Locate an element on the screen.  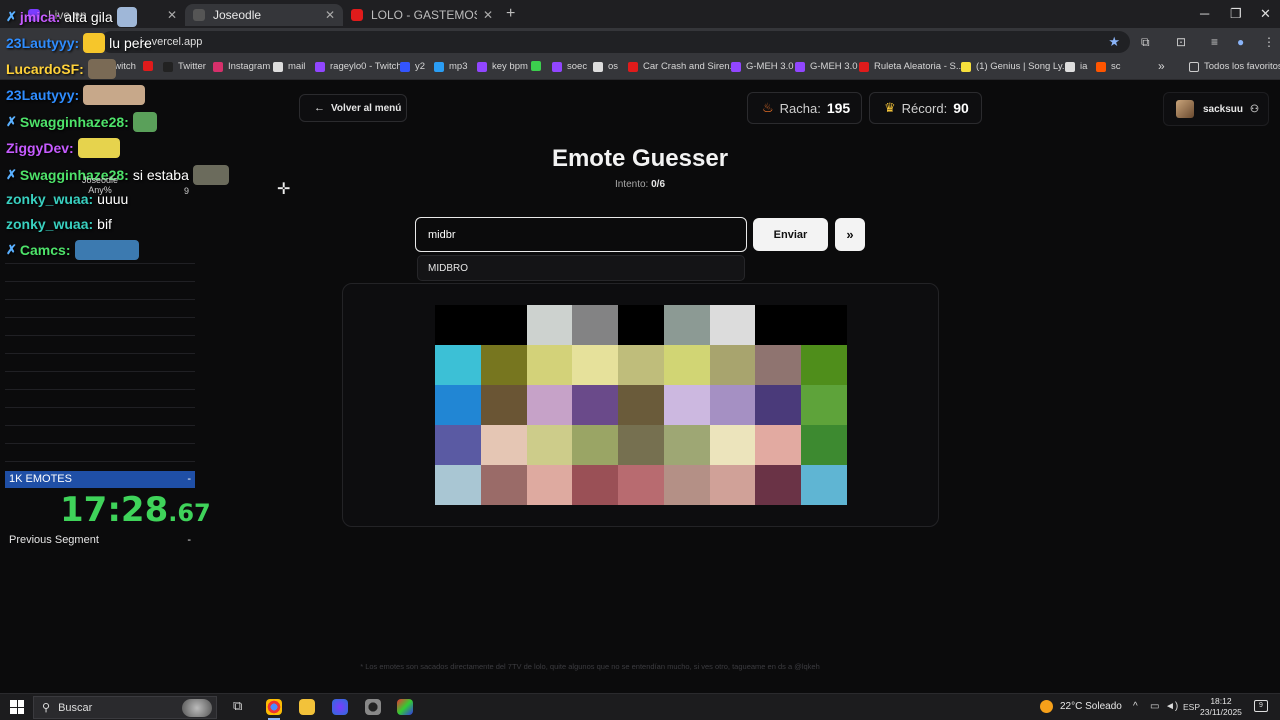
send-button: Enviar is located at coordinates (790, 234).